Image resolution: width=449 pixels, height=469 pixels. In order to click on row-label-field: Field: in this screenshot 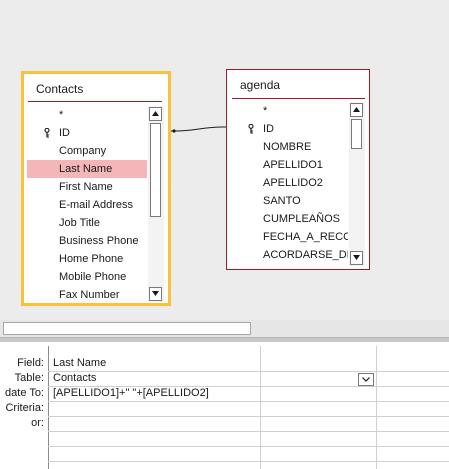, I will do `click(30, 363)`.